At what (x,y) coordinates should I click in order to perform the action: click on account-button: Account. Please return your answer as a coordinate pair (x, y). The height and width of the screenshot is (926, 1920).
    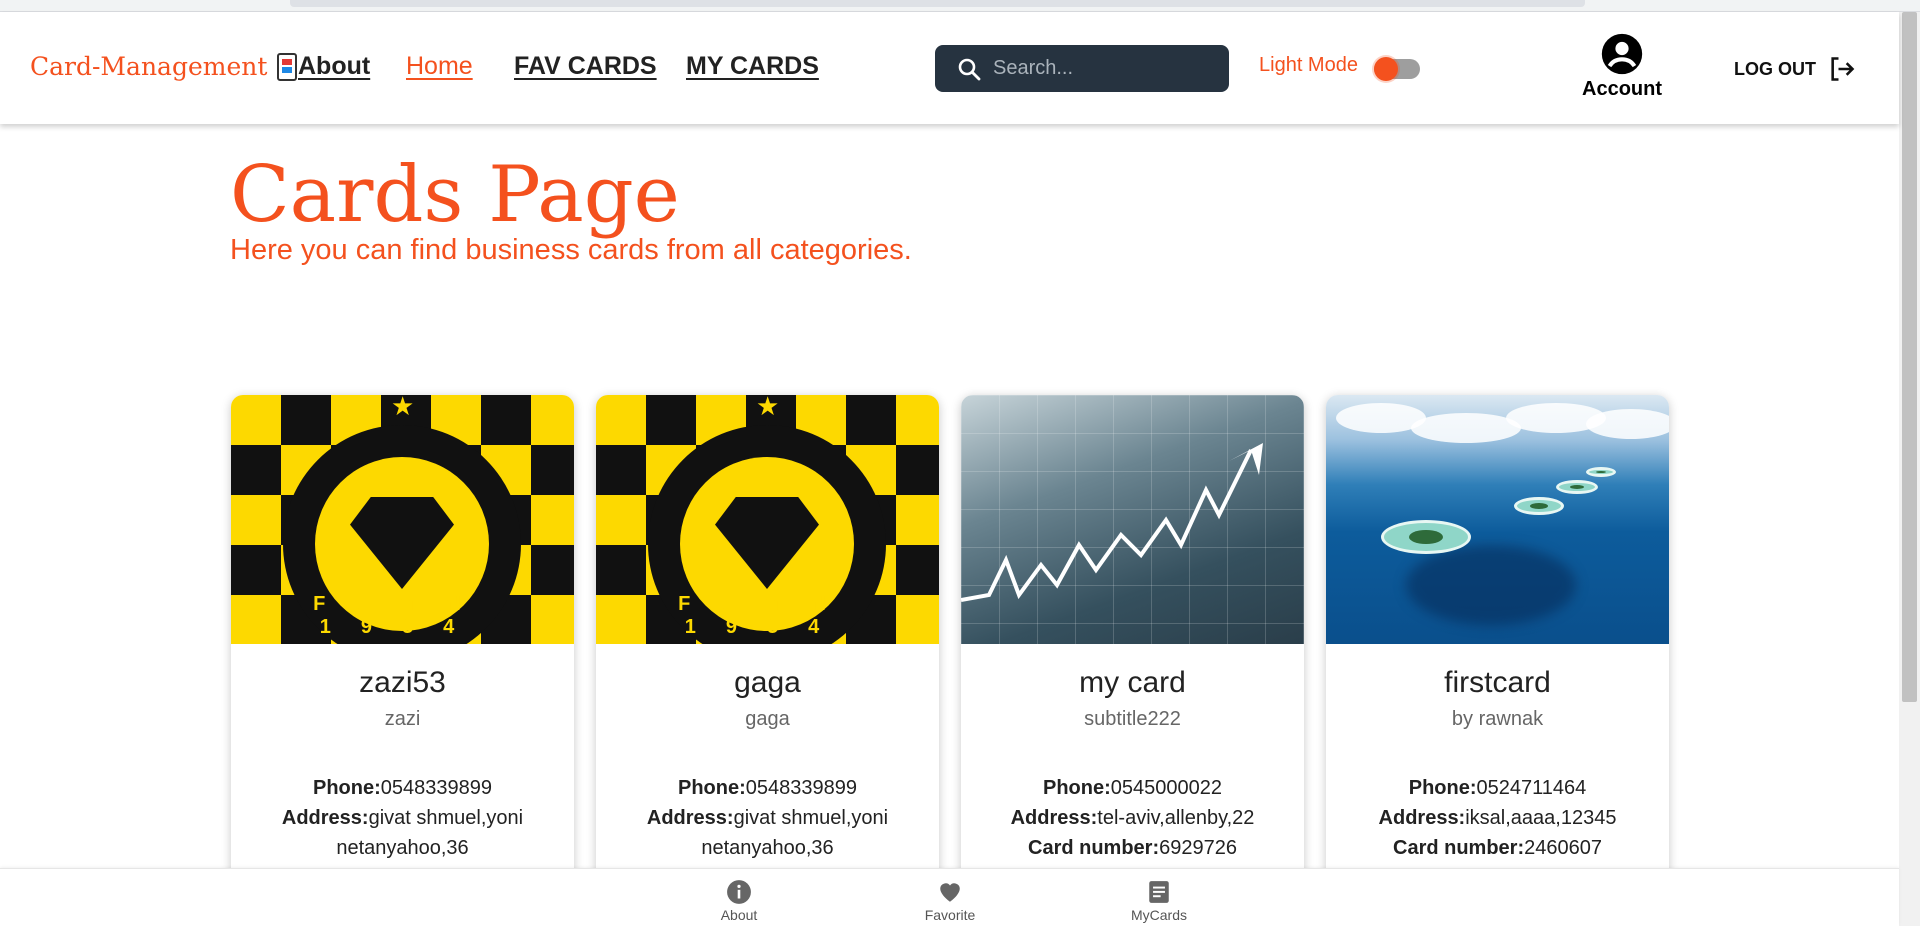
    Looking at the image, I should click on (1622, 66).